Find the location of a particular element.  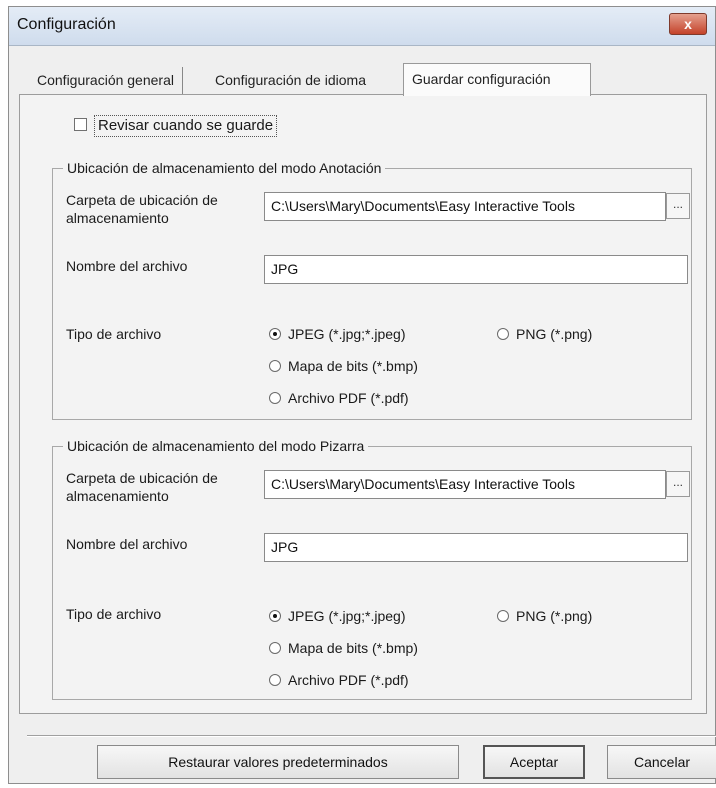

title-bar: Configuración x is located at coordinates (362, 26).